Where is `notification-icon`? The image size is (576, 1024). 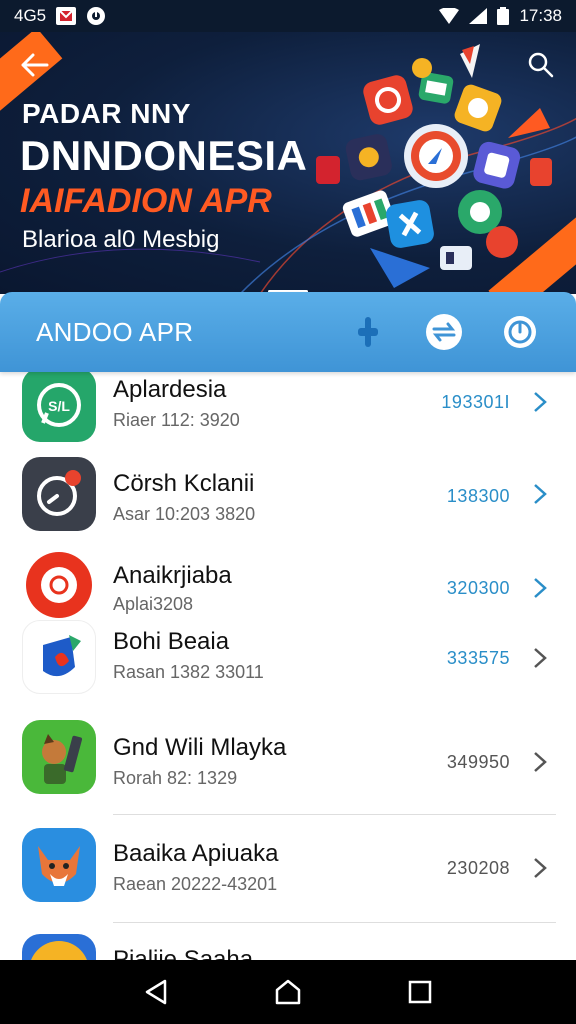 notification-icon is located at coordinates (66, 16).